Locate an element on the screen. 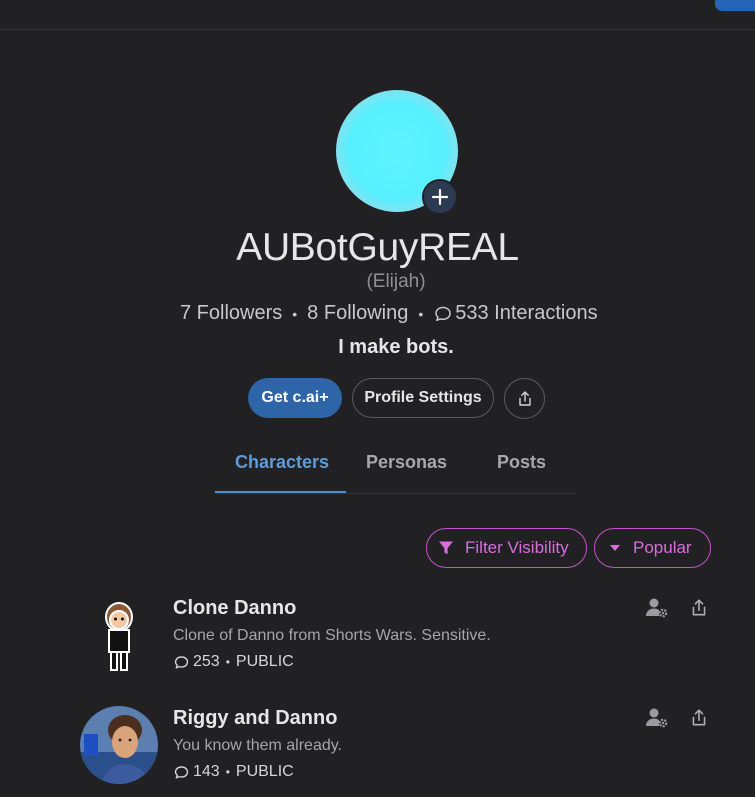  tab-personas: Personas is located at coordinates (406, 462).